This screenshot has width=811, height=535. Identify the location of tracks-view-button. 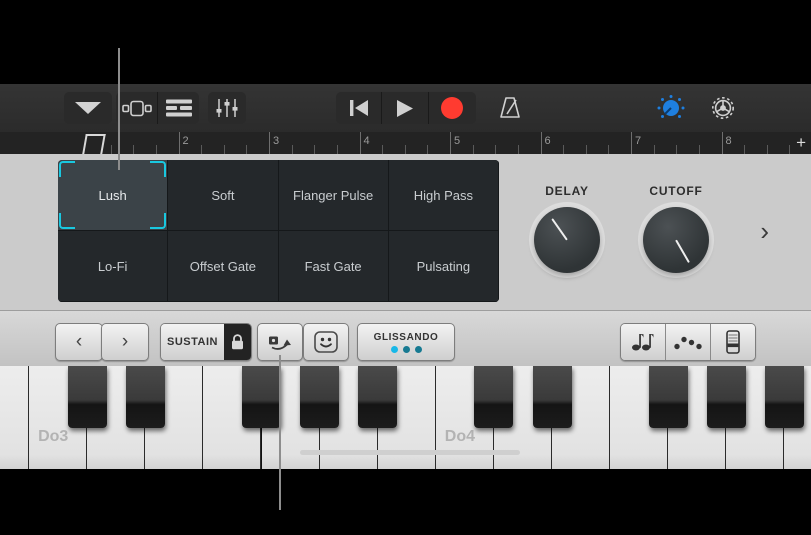
(178, 108).